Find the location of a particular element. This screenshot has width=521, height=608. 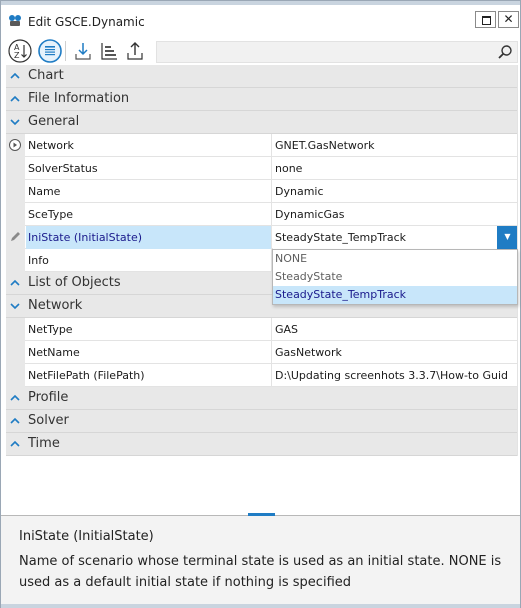

property-value: GAS is located at coordinates (395, 329).